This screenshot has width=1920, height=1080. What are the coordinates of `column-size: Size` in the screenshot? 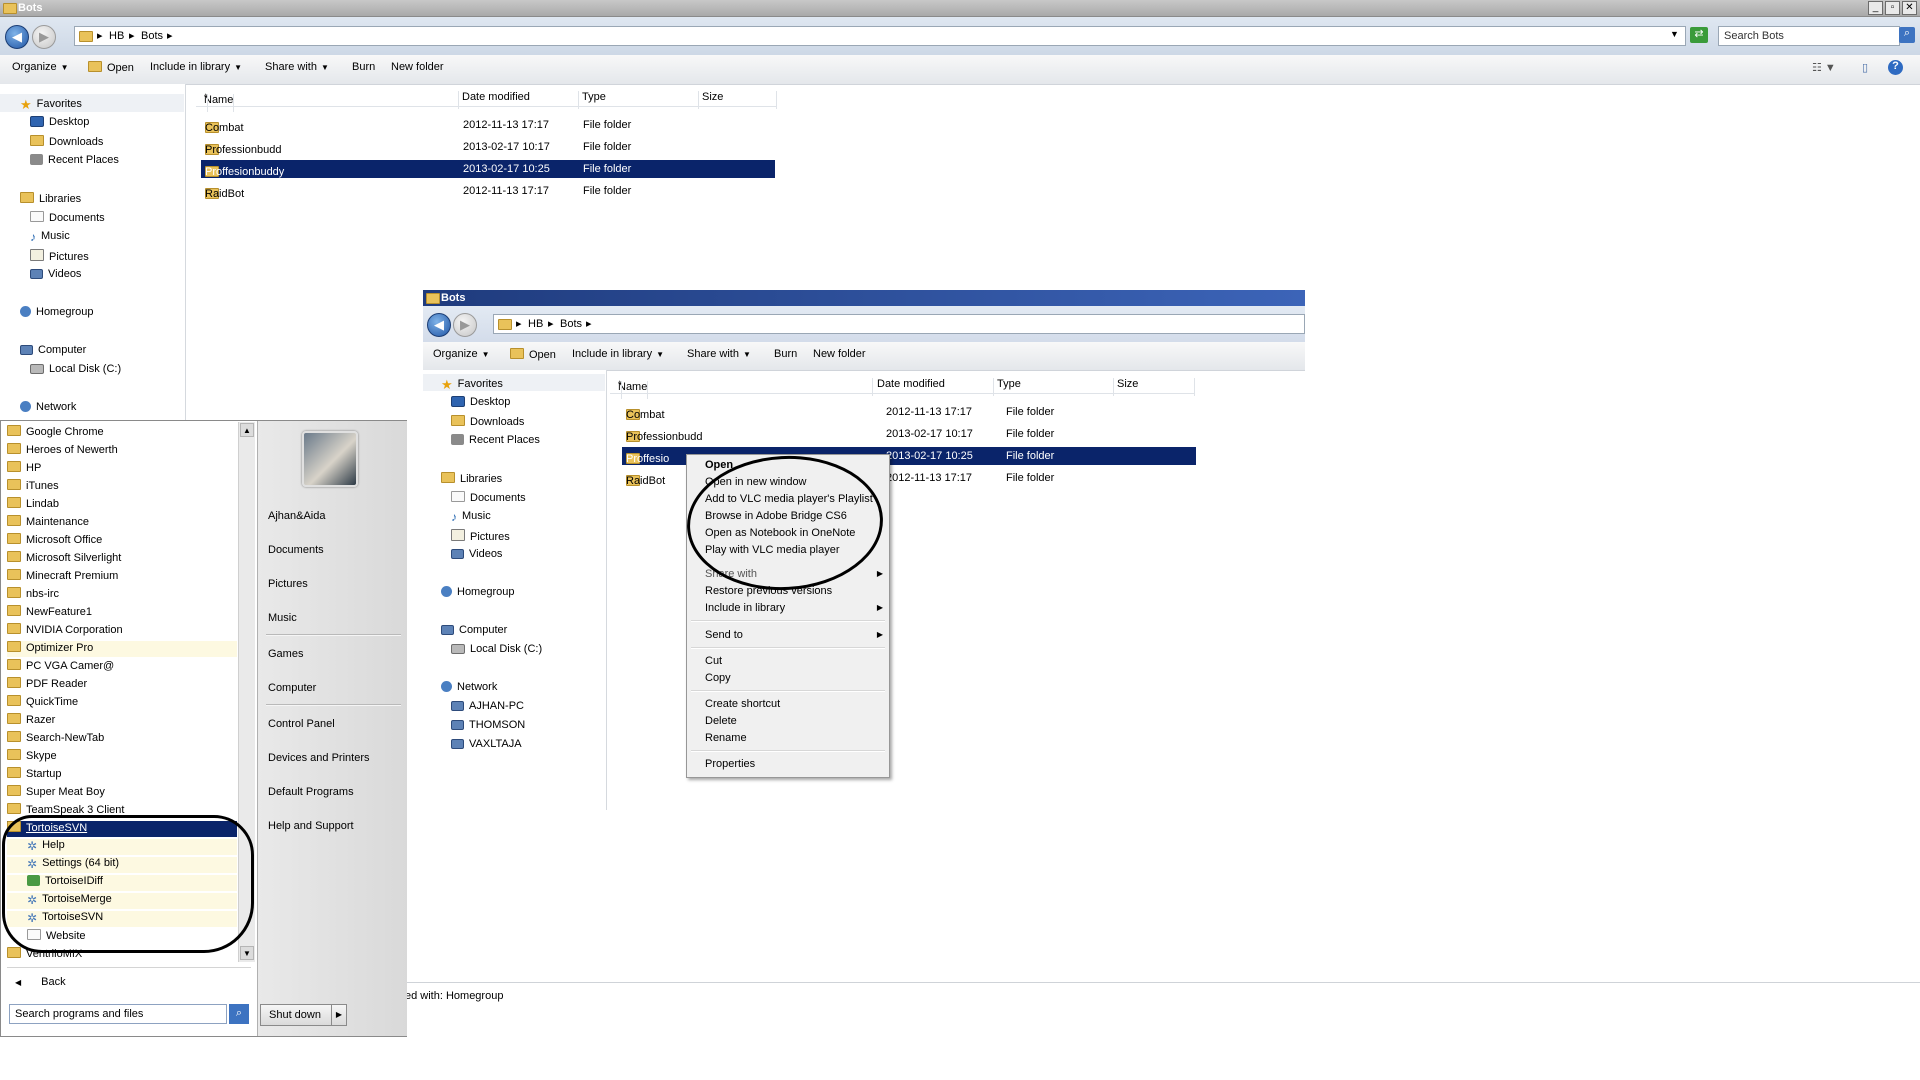 It's located at (737, 100).